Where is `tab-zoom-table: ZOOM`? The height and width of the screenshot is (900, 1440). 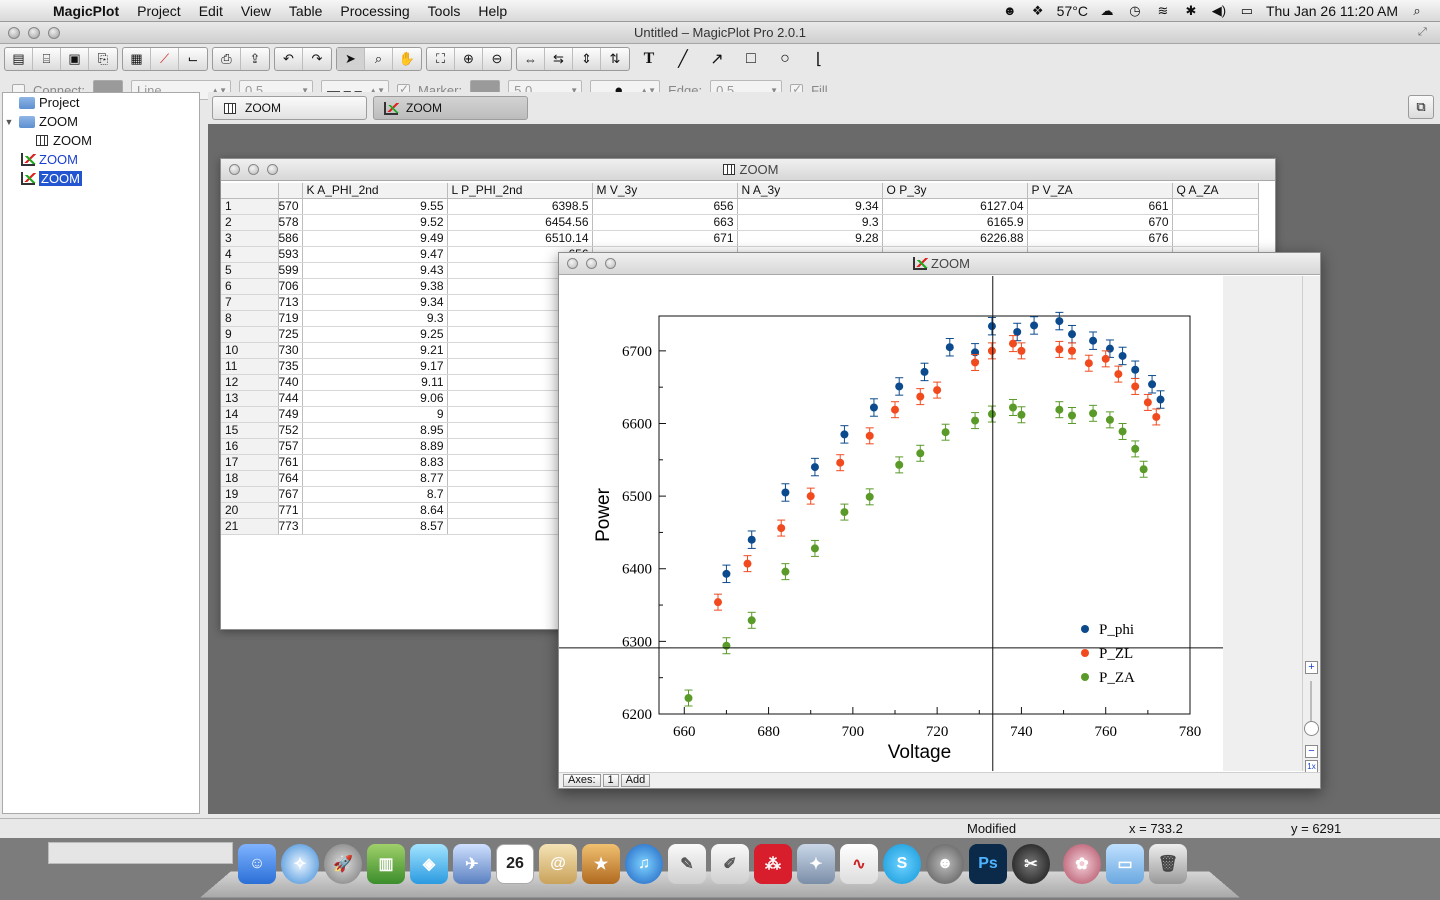 tab-zoom-table: ZOOM is located at coordinates (289, 108).